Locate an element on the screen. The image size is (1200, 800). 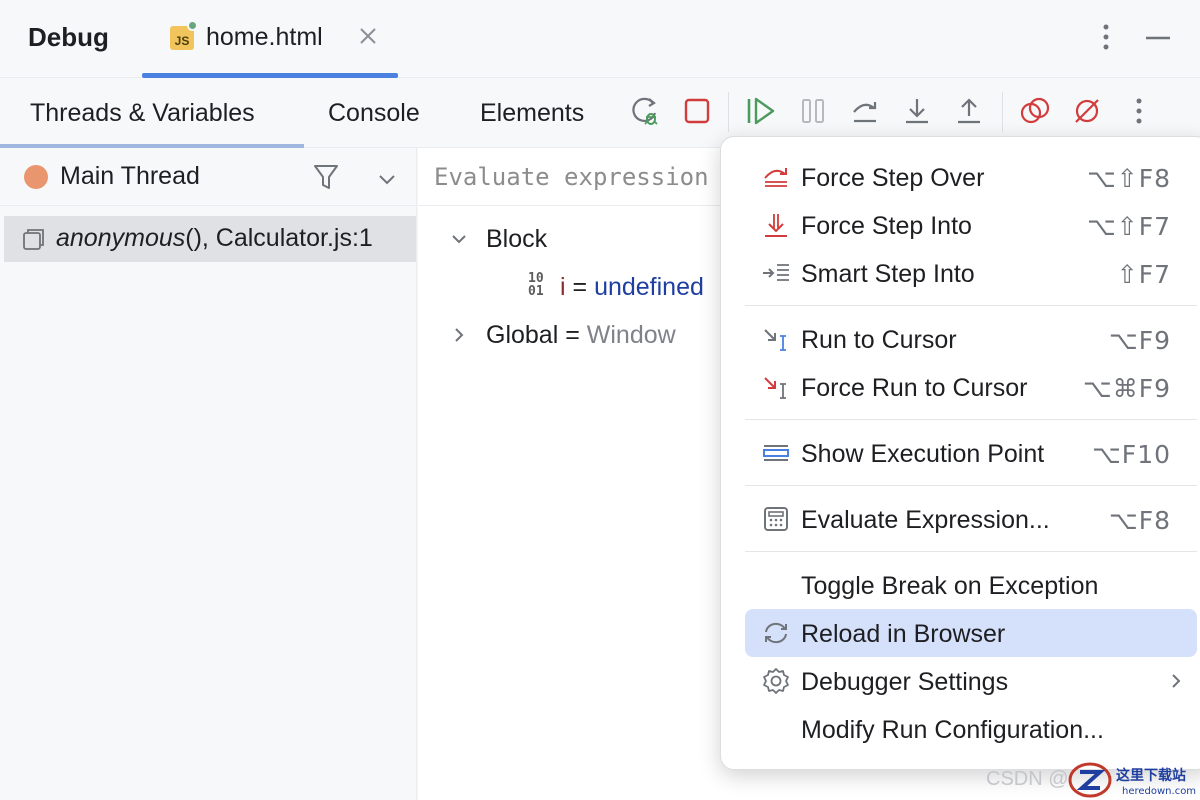
step-over-icon is located at coordinates (865, 112).